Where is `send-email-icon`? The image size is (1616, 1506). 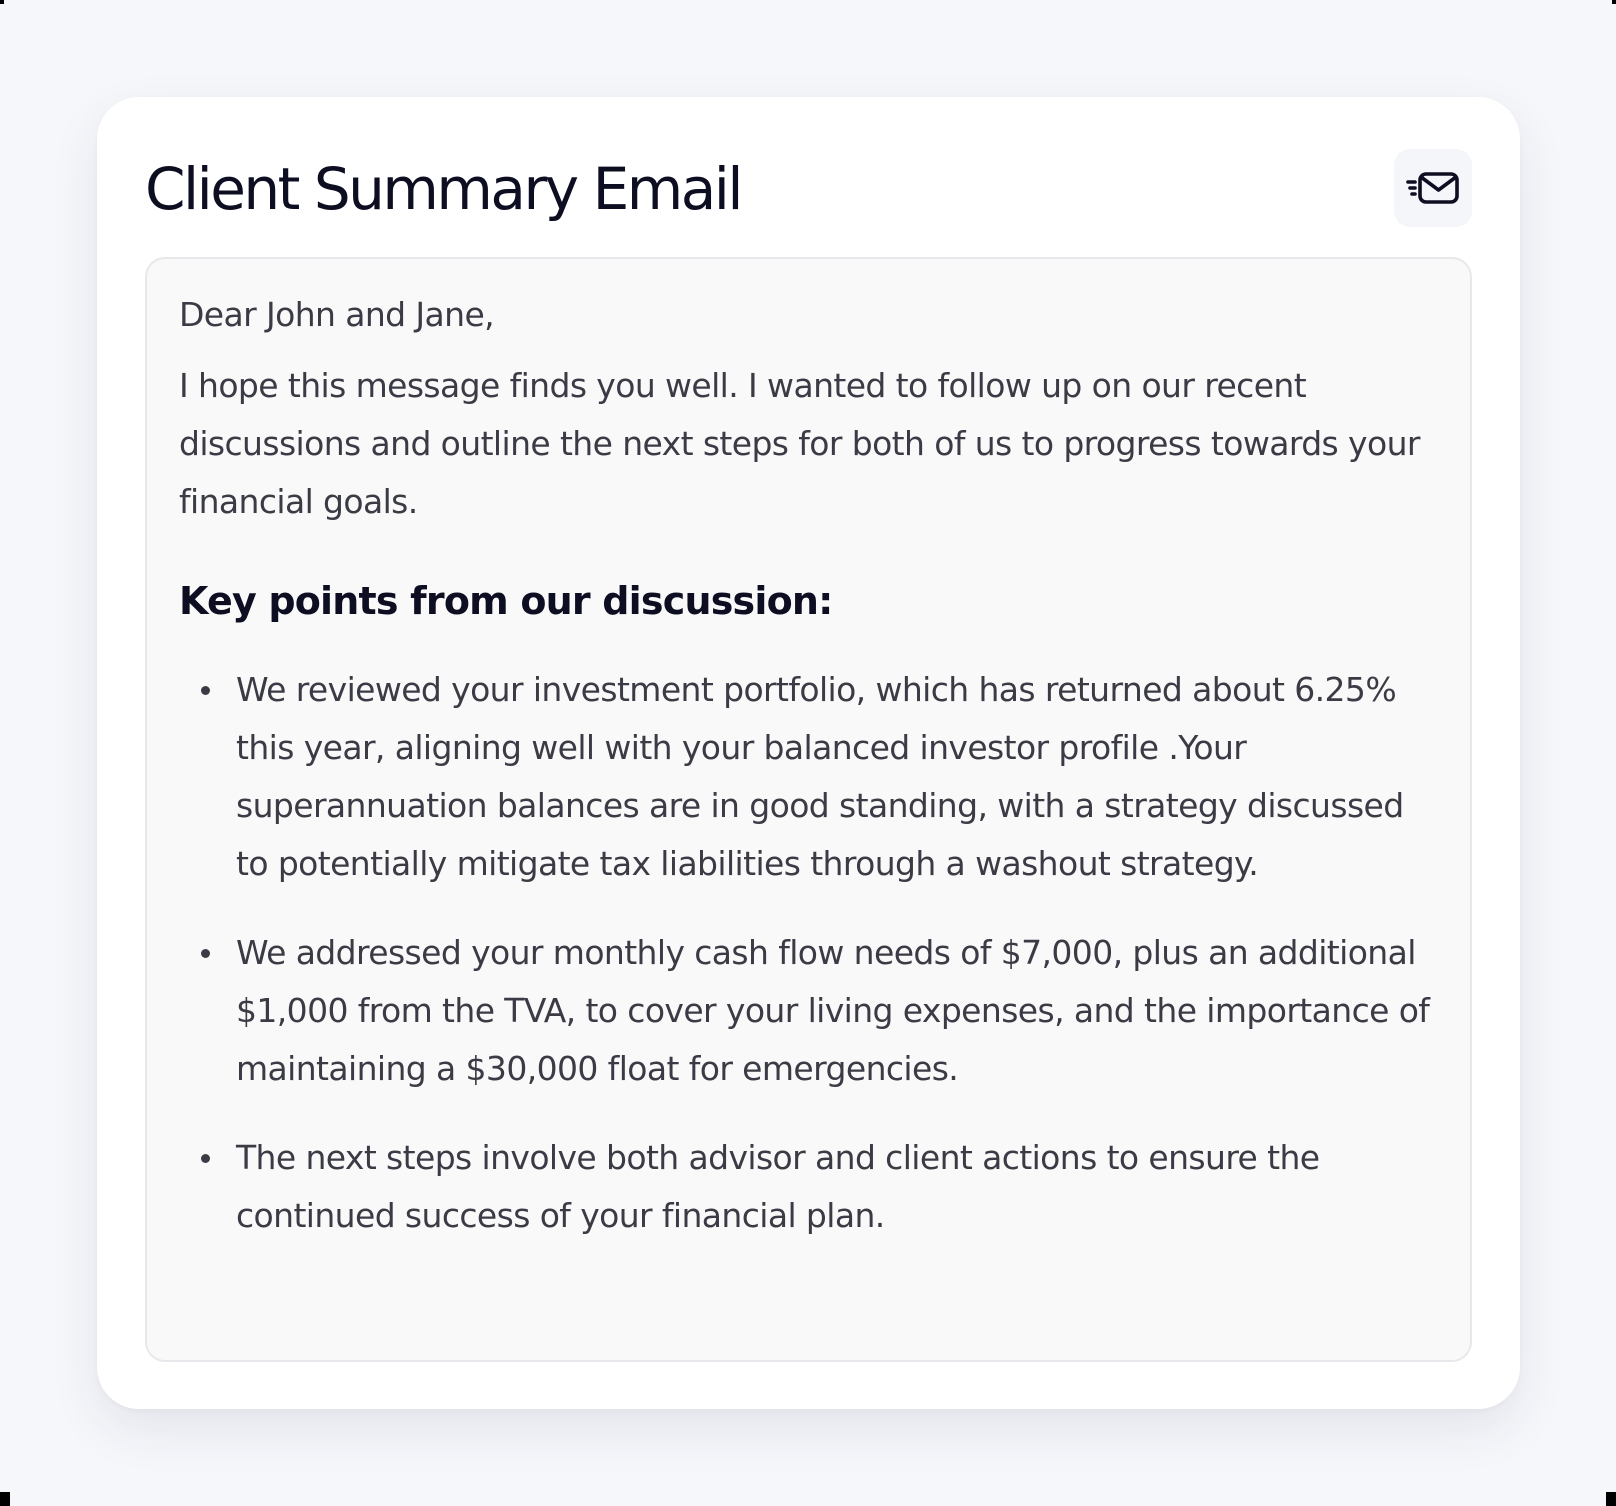 send-email-icon is located at coordinates (1432, 188).